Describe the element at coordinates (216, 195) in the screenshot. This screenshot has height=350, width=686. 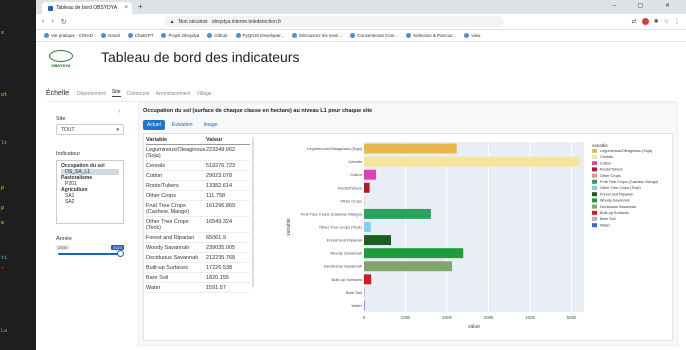
I see `value-cell: 111.758` at that location.